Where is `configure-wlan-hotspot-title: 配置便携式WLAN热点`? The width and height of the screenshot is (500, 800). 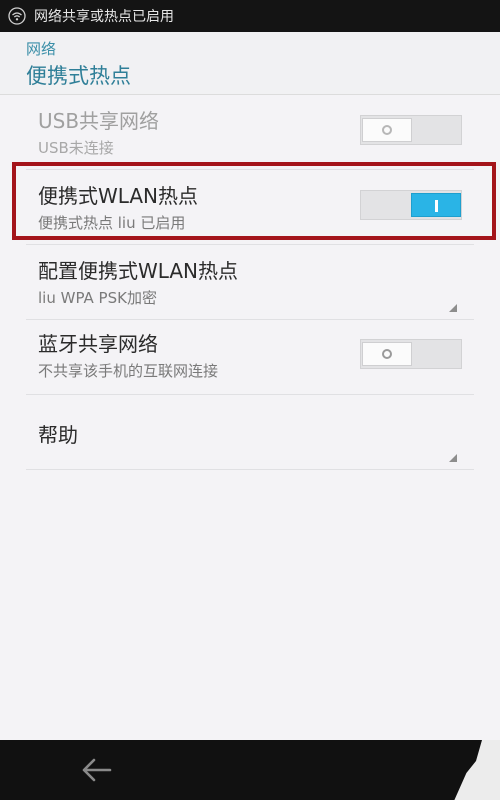 configure-wlan-hotspot-title: 配置便携式WLAN热点 is located at coordinates (138, 271).